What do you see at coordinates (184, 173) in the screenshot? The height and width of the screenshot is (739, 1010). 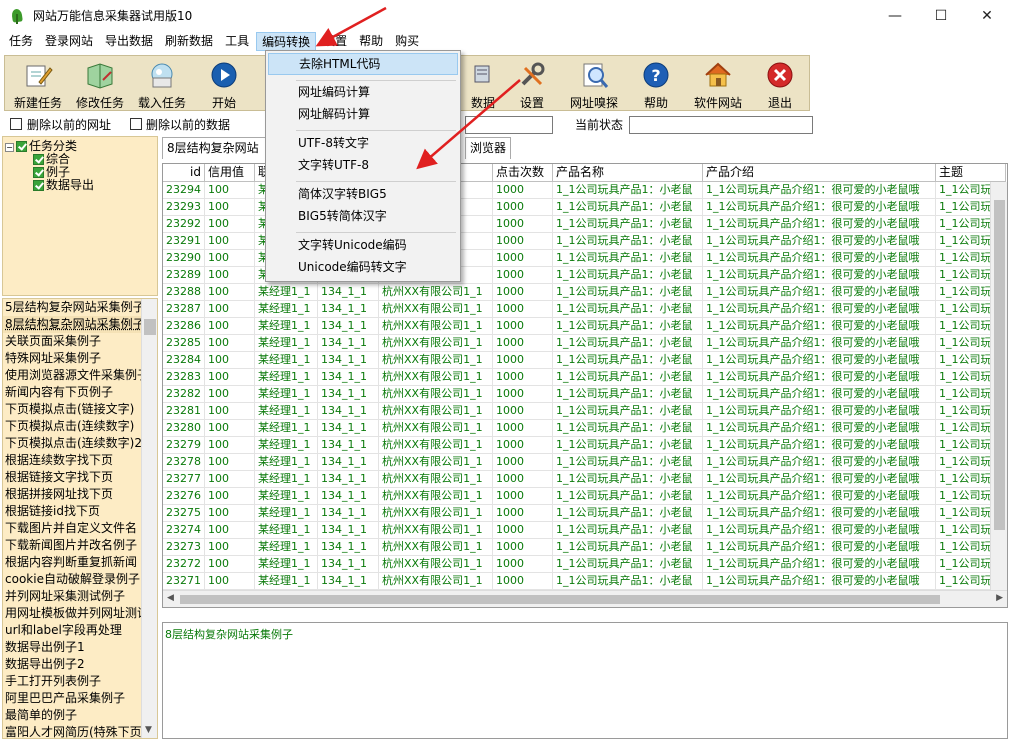 I see `header-col-id: id` at bounding box center [184, 173].